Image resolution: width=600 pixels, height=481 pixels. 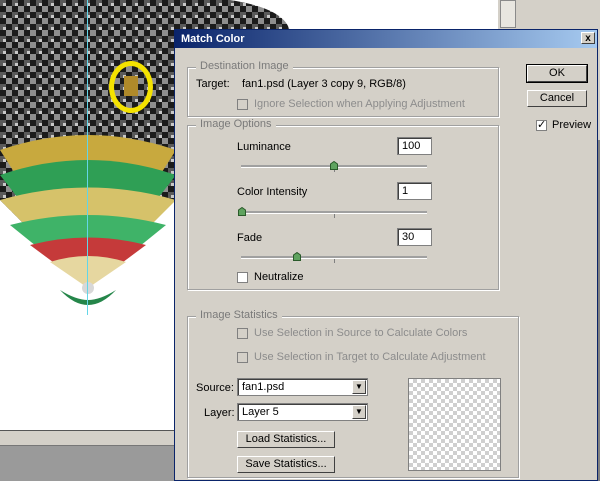 I want to click on dialog-title: Match Color, so click(x=213, y=39).